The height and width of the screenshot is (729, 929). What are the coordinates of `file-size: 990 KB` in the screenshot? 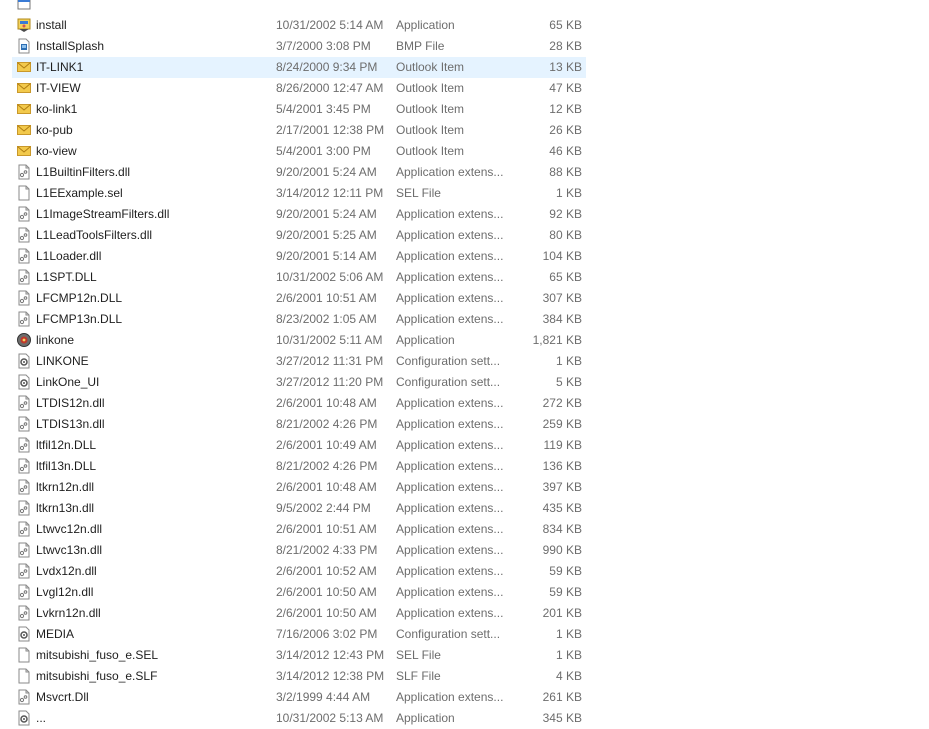 It's located at (562, 550).